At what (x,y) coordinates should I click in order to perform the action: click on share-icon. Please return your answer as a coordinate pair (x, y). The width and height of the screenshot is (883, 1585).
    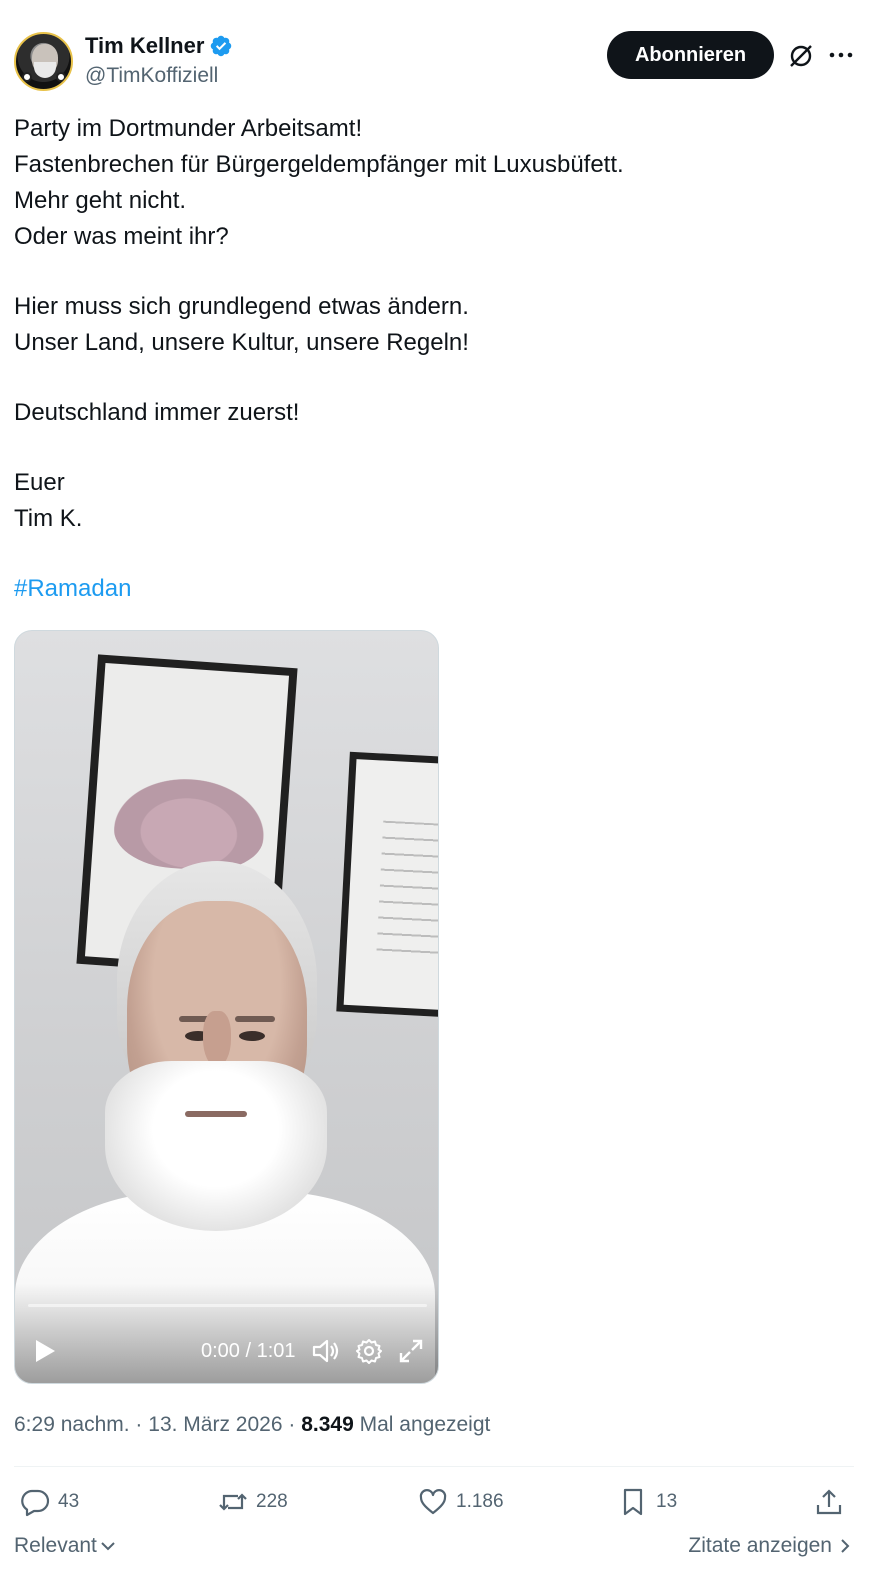
    Looking at the image, I should click on (829, 1502).